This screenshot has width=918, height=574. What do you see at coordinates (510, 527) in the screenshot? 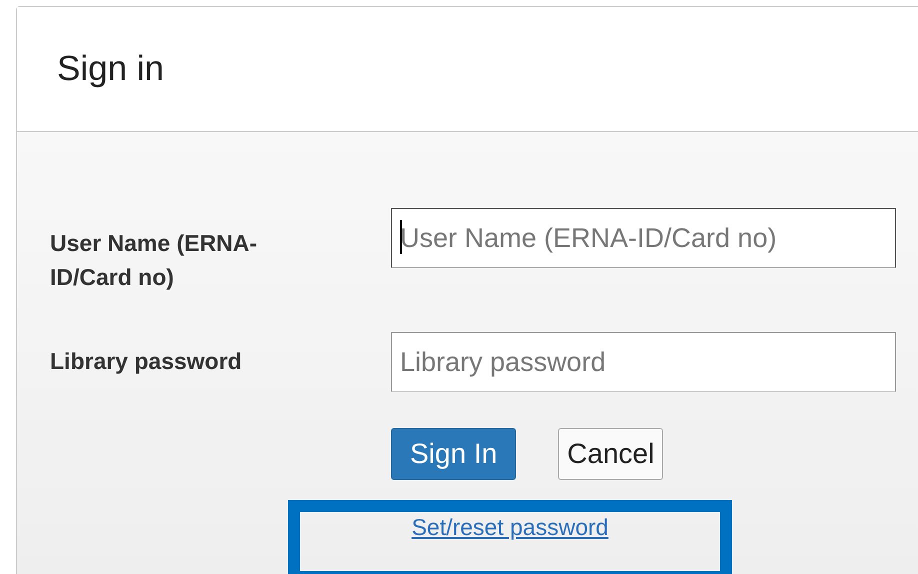
I see `reset-password-link: Set/reset password` at bounding box center [510, 527].